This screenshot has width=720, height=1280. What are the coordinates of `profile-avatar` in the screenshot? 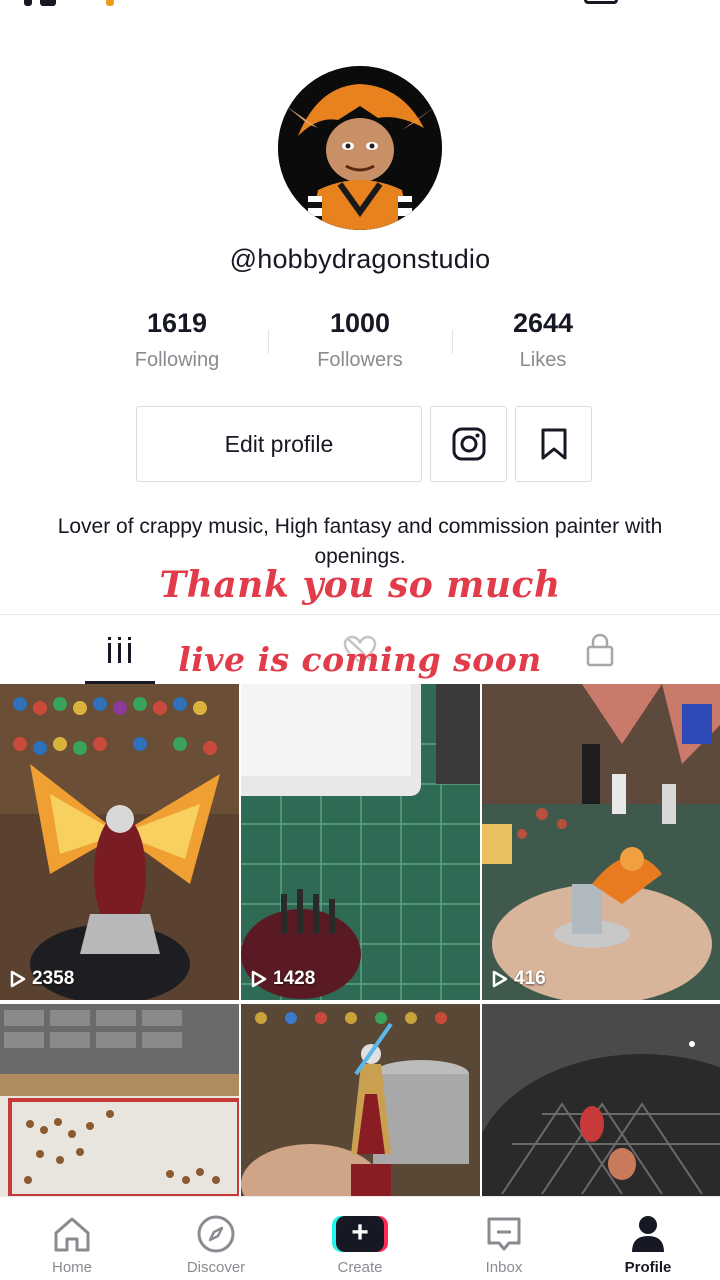 It's located at (360, 148).